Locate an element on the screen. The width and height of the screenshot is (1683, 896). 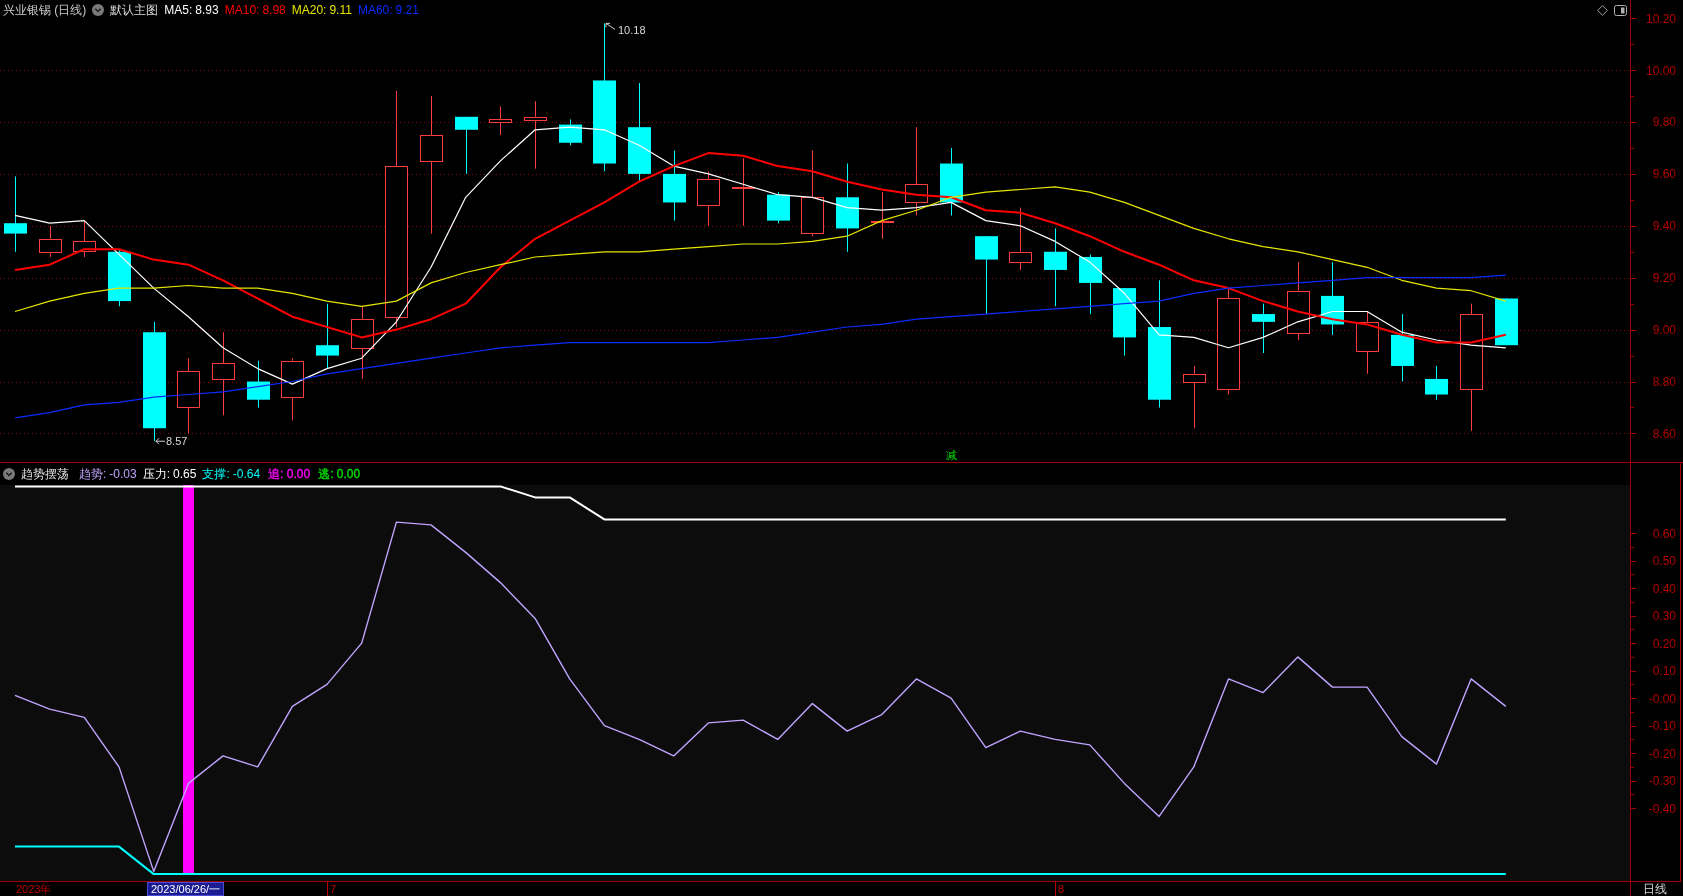
legend-value: 9.11 is located at coordinates (340, 9).